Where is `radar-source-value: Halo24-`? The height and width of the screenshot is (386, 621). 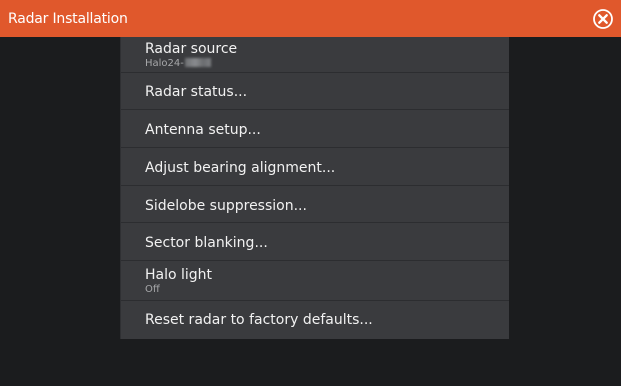 radar-source-value: Halo24- is located at coordinates (178, 64).